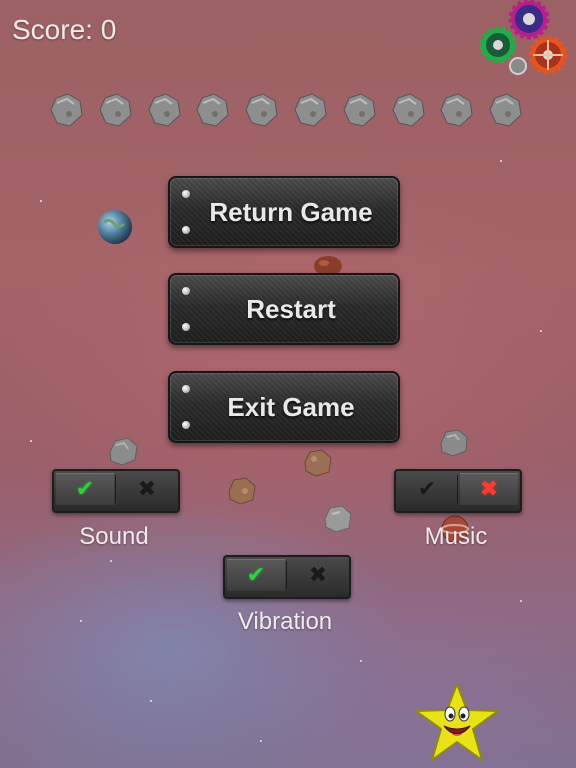 This screenshot has width=576, height=768. I want to click on vibration-toggle: ✔ ✖, so click(287, 577).